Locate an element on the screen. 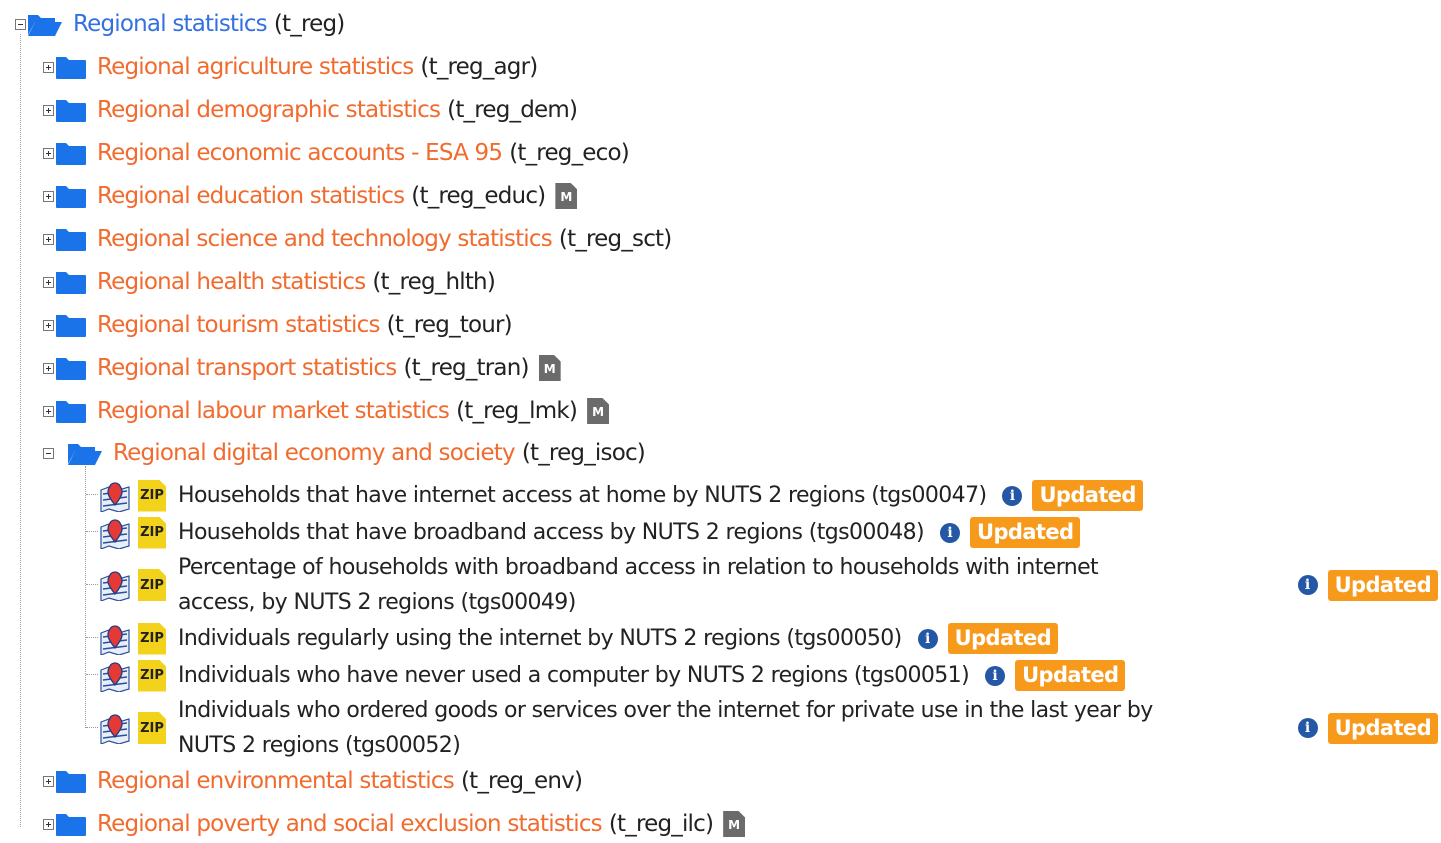  root-folder-link: Regional statistics is located at coordinates (170, 24).